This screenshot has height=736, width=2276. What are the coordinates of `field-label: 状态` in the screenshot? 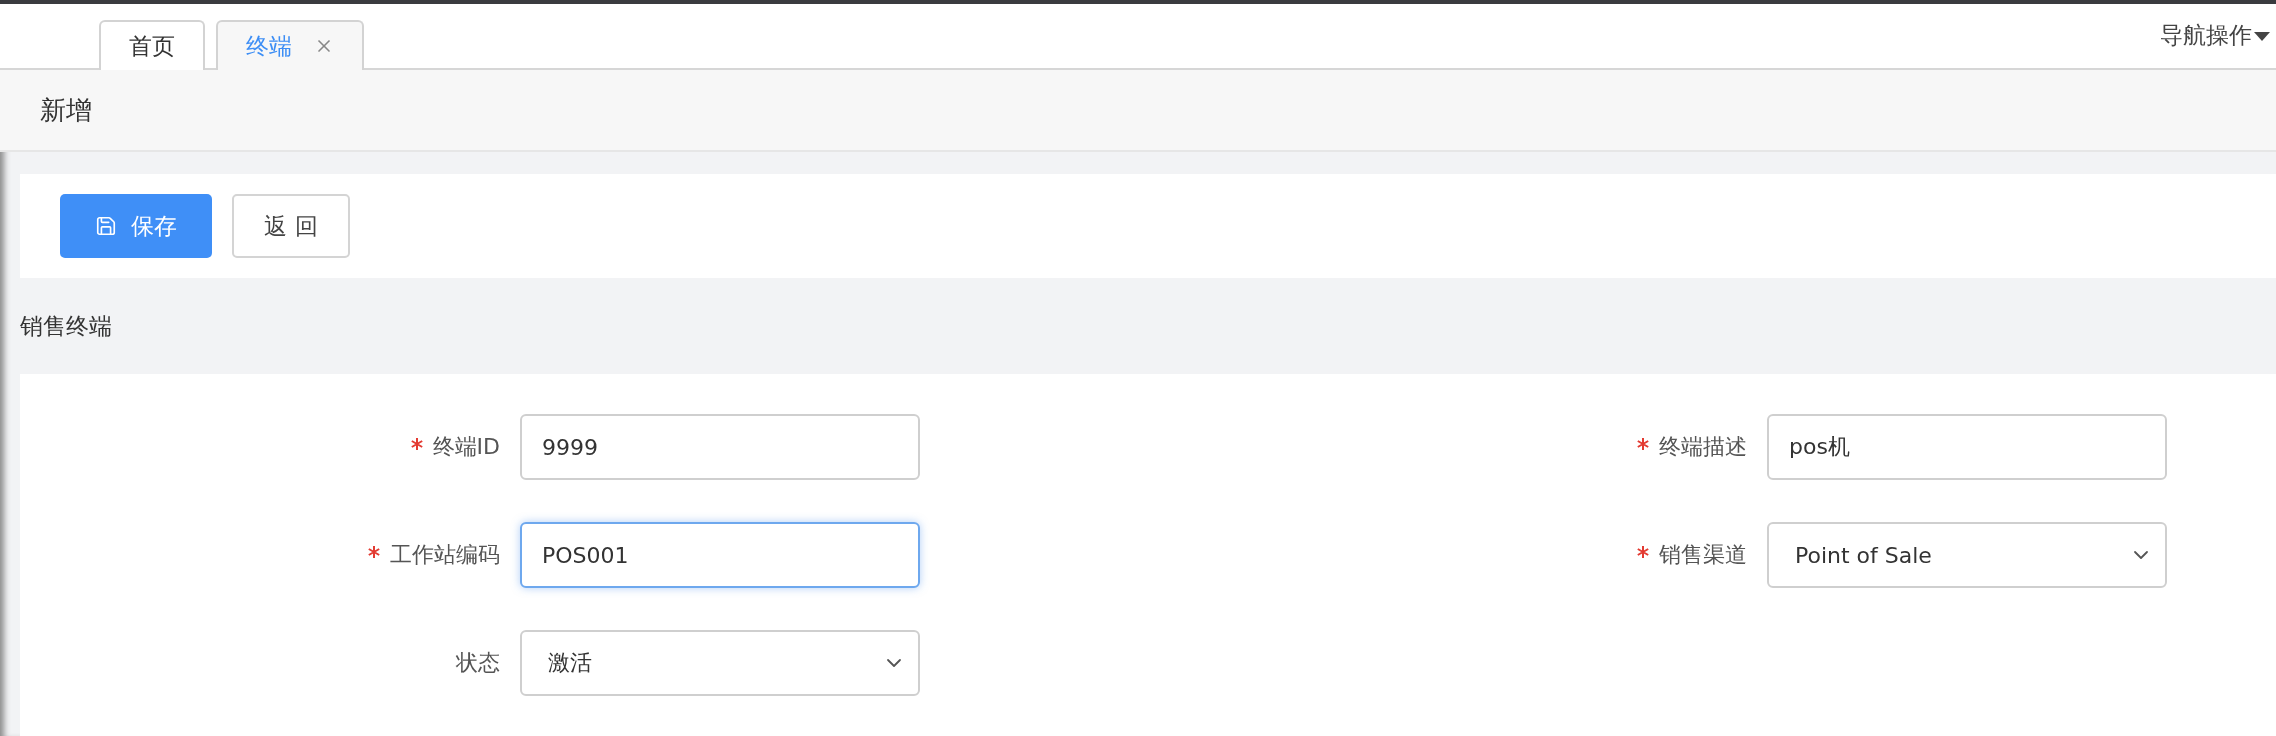 It's located at (478, 663).